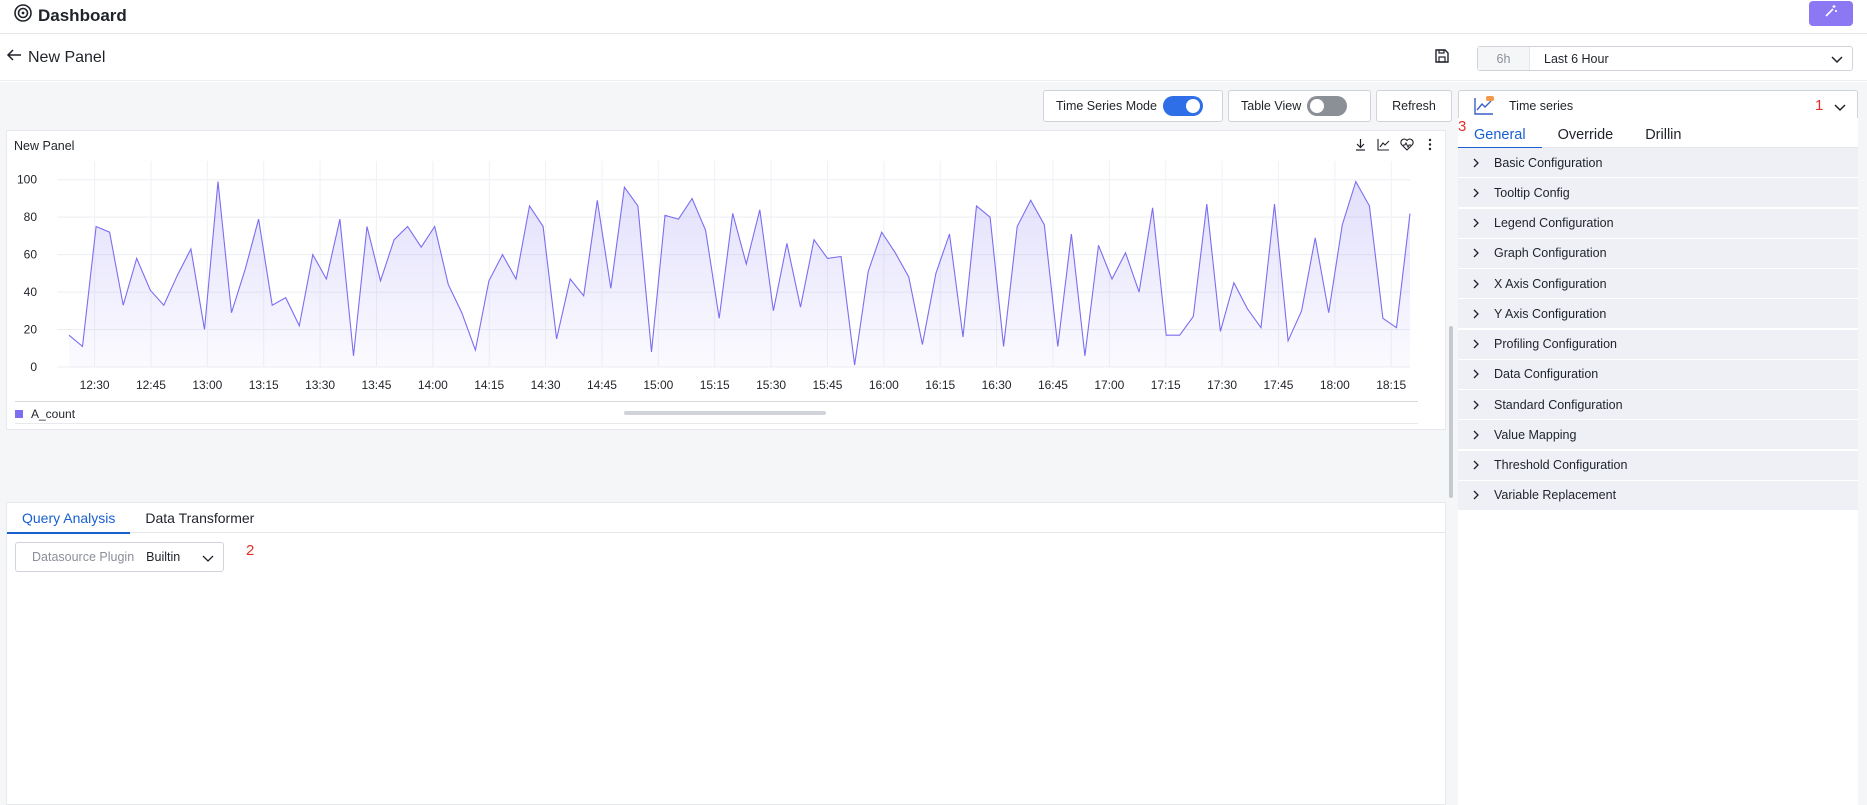 The width and height of the screenshot is (1867, 805). I want to click on table-view-toggle: Table View, so click(1299, 106).